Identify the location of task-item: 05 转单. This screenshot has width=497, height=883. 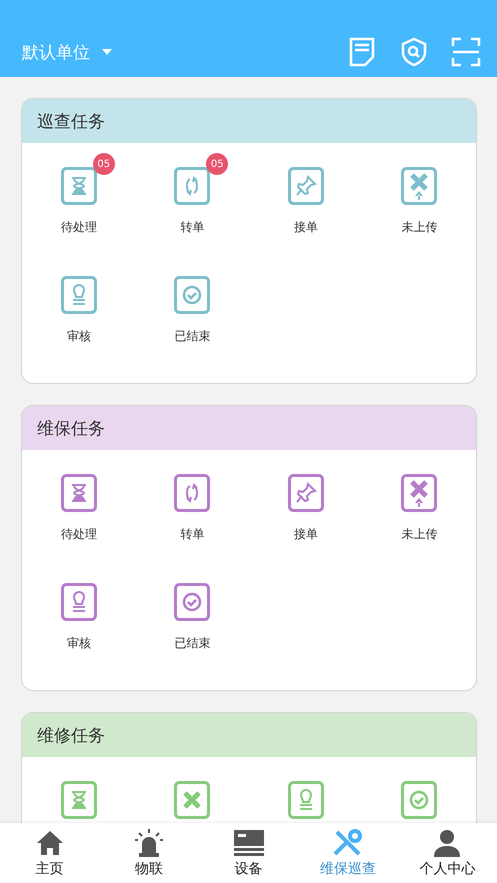
(192, 194).